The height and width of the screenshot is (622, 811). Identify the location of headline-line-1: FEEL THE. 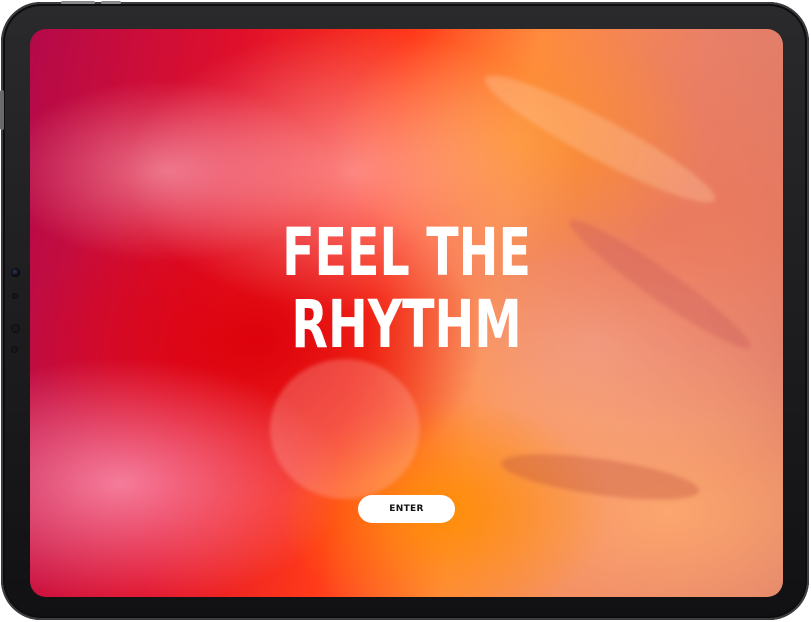
(406, 252).